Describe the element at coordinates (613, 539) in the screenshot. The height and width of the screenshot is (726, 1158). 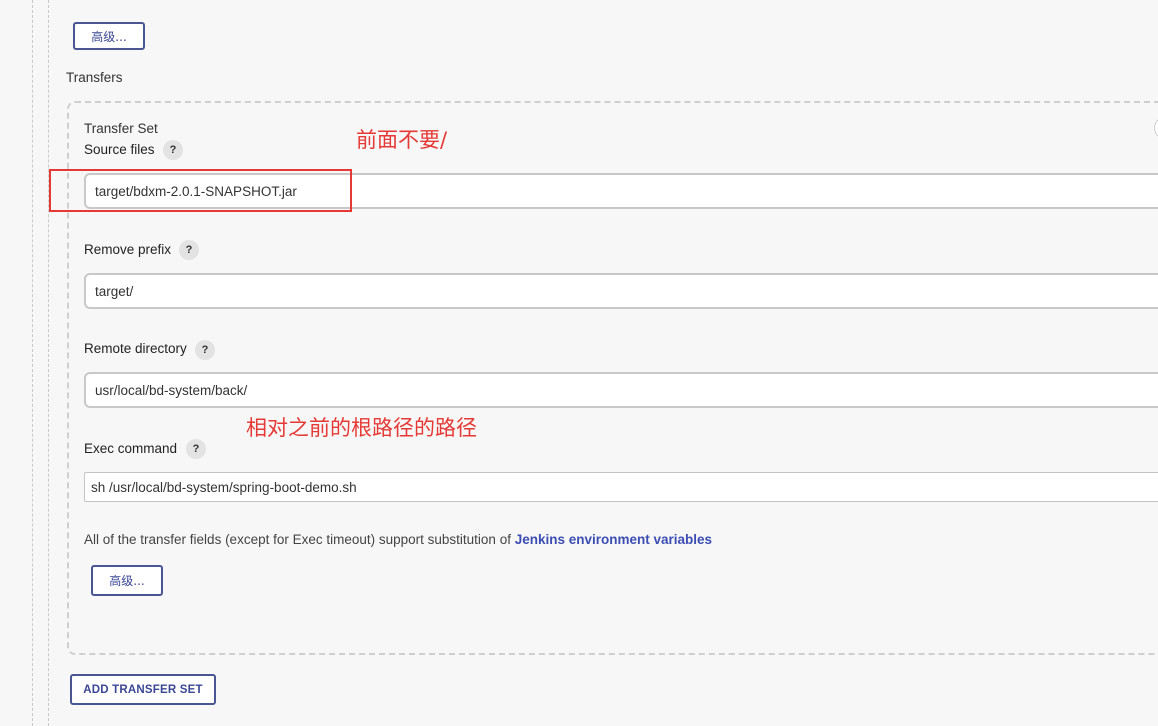
I see `jenkins-env-vars-link: Jenkins environment variables` at that location.